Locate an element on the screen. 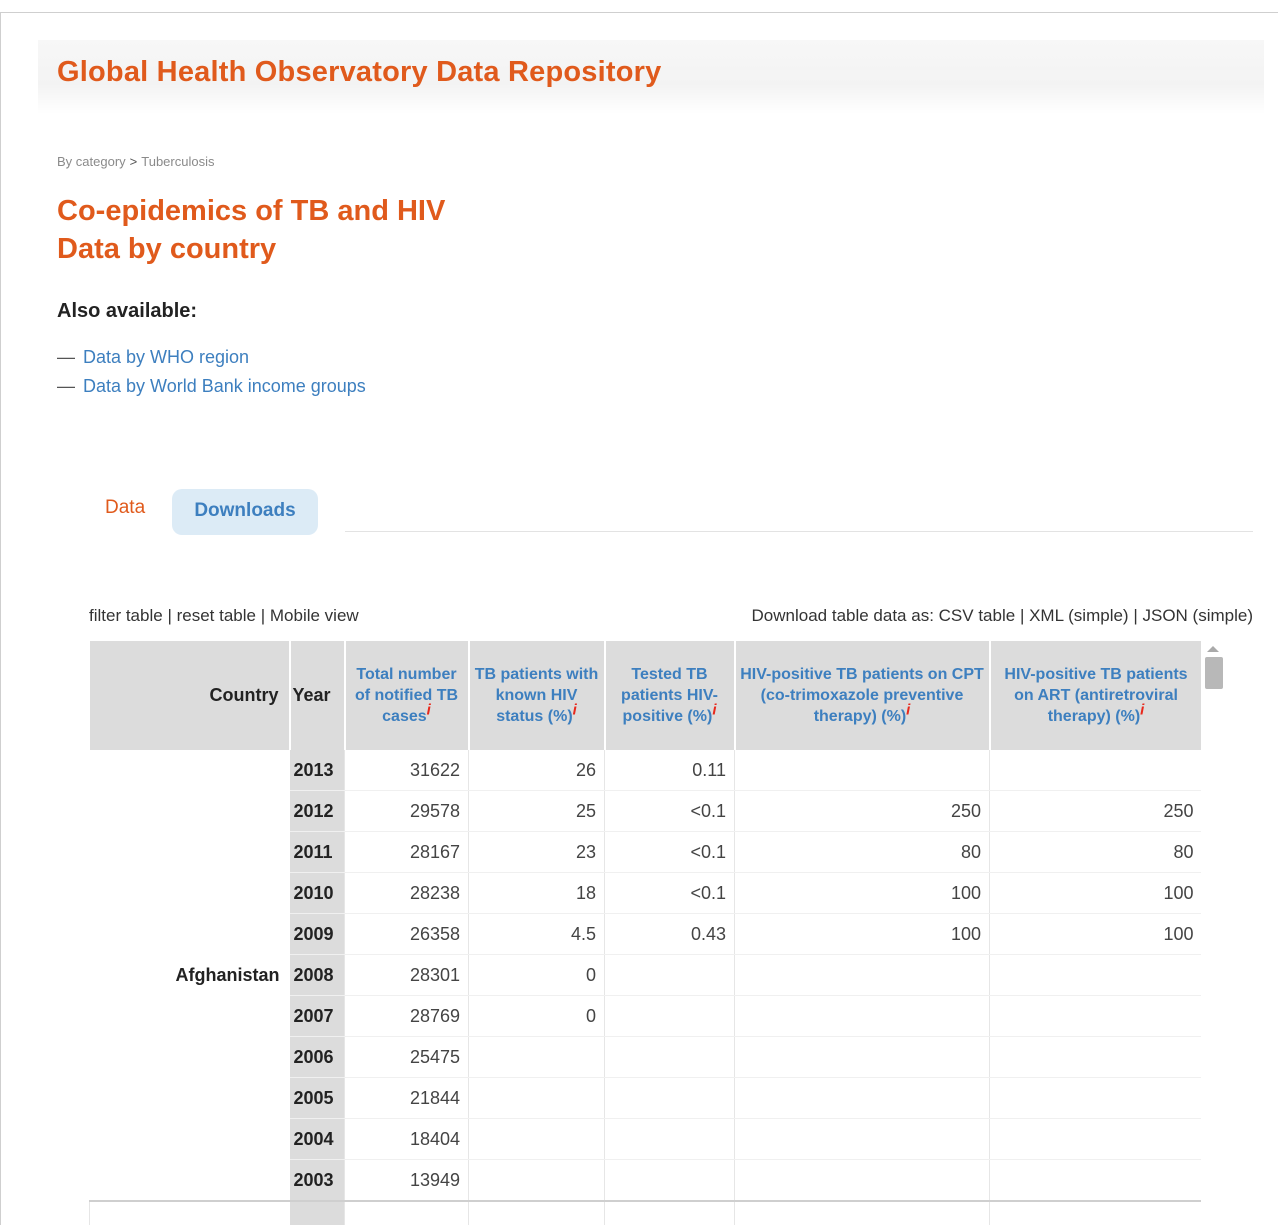 Image resolution: width=1279 pixels, height=1225 pixels. year-cell: 2012 is located at coordinates (317, 811).